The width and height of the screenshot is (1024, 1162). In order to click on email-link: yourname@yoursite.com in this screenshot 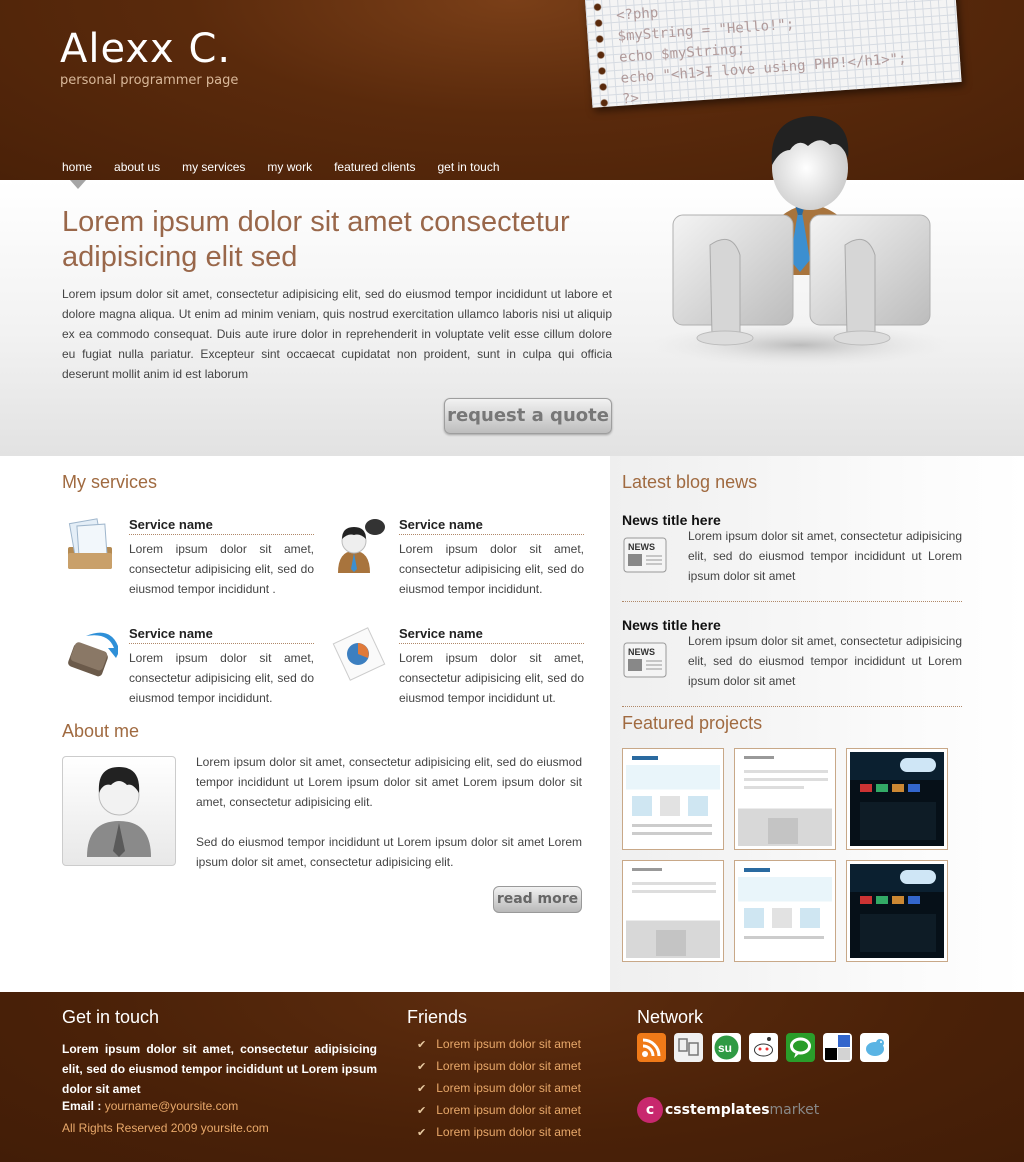, I will do `click(172, 1106)`.